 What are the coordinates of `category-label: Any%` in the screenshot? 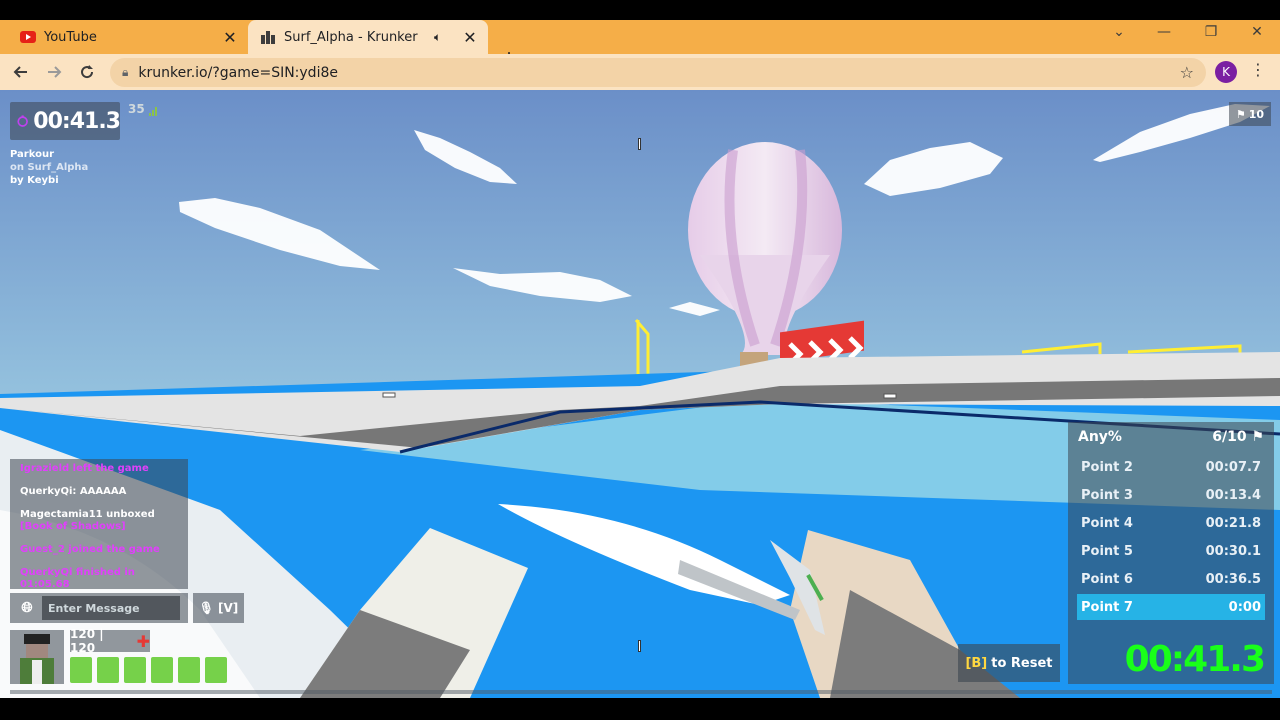 It's located at (1100, 437).